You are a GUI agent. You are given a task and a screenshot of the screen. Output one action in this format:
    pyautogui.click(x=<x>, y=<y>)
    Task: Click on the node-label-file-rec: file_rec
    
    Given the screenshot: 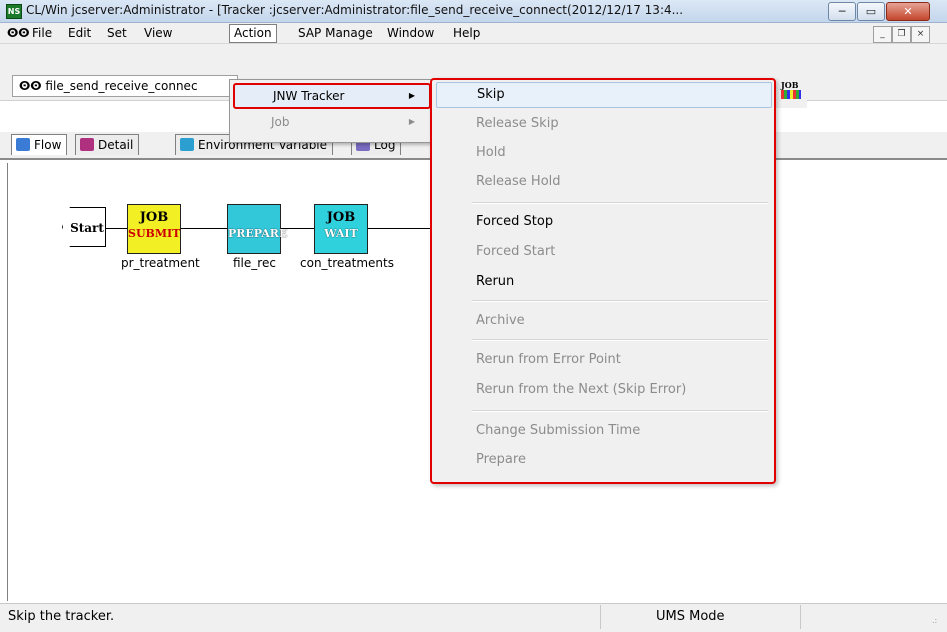 What is the action you would take?
    pyautogui.click(x=254, y=263)
    